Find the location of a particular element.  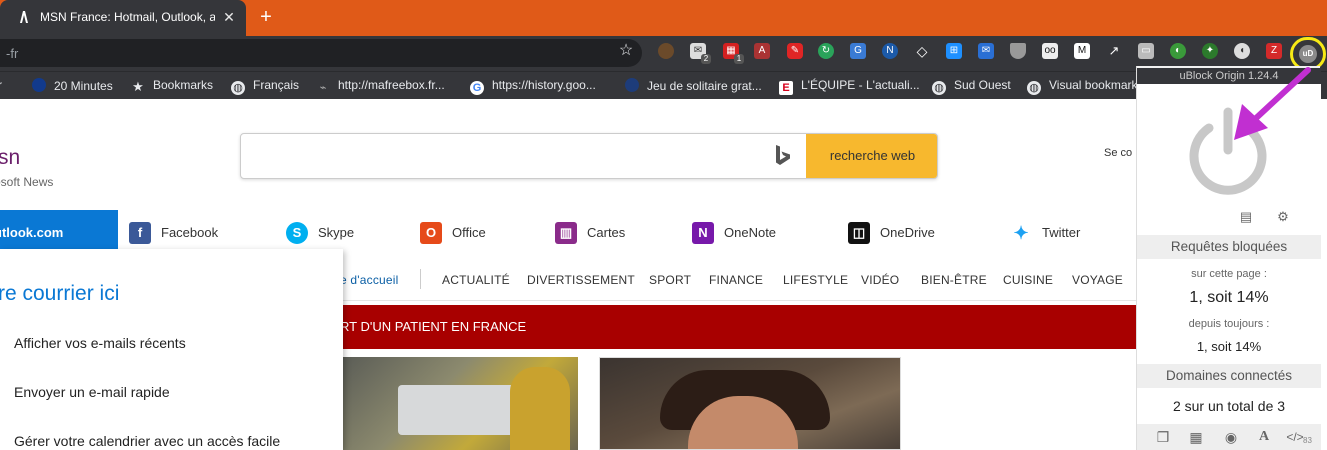

quick-link-office: O Office is located at coordinates (453, 233).